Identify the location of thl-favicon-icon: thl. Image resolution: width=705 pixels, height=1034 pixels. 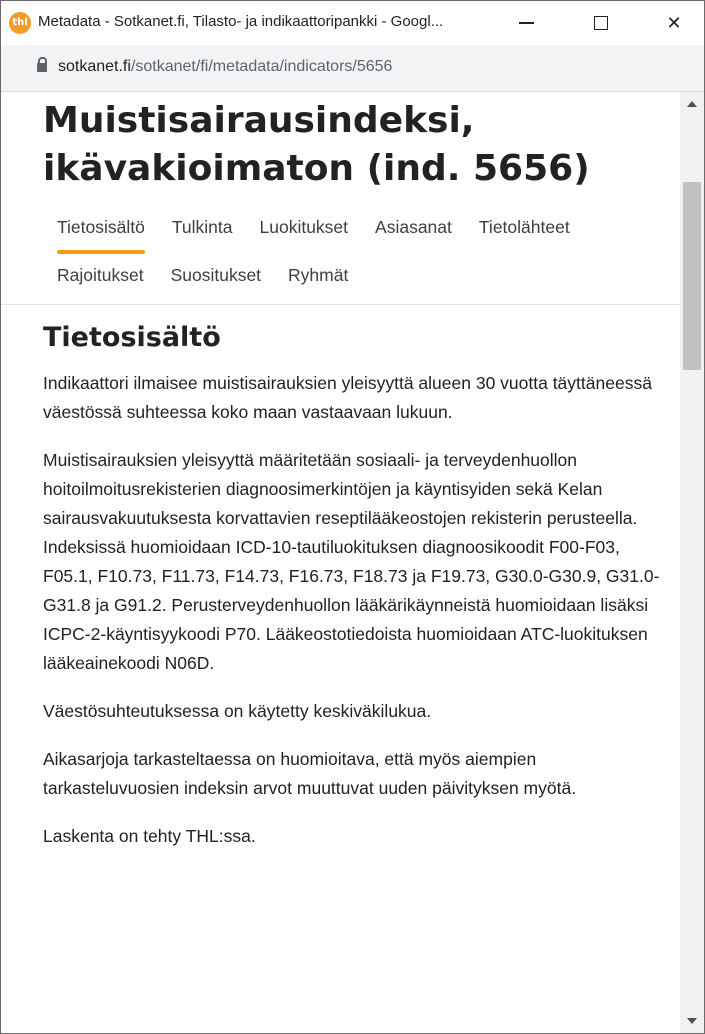
(20, 23).